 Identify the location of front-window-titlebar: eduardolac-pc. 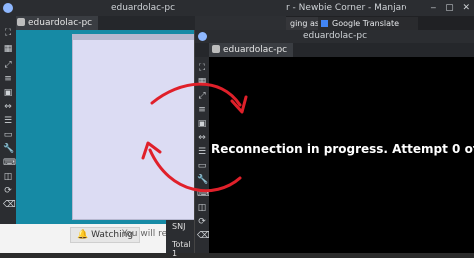
(334, 36).